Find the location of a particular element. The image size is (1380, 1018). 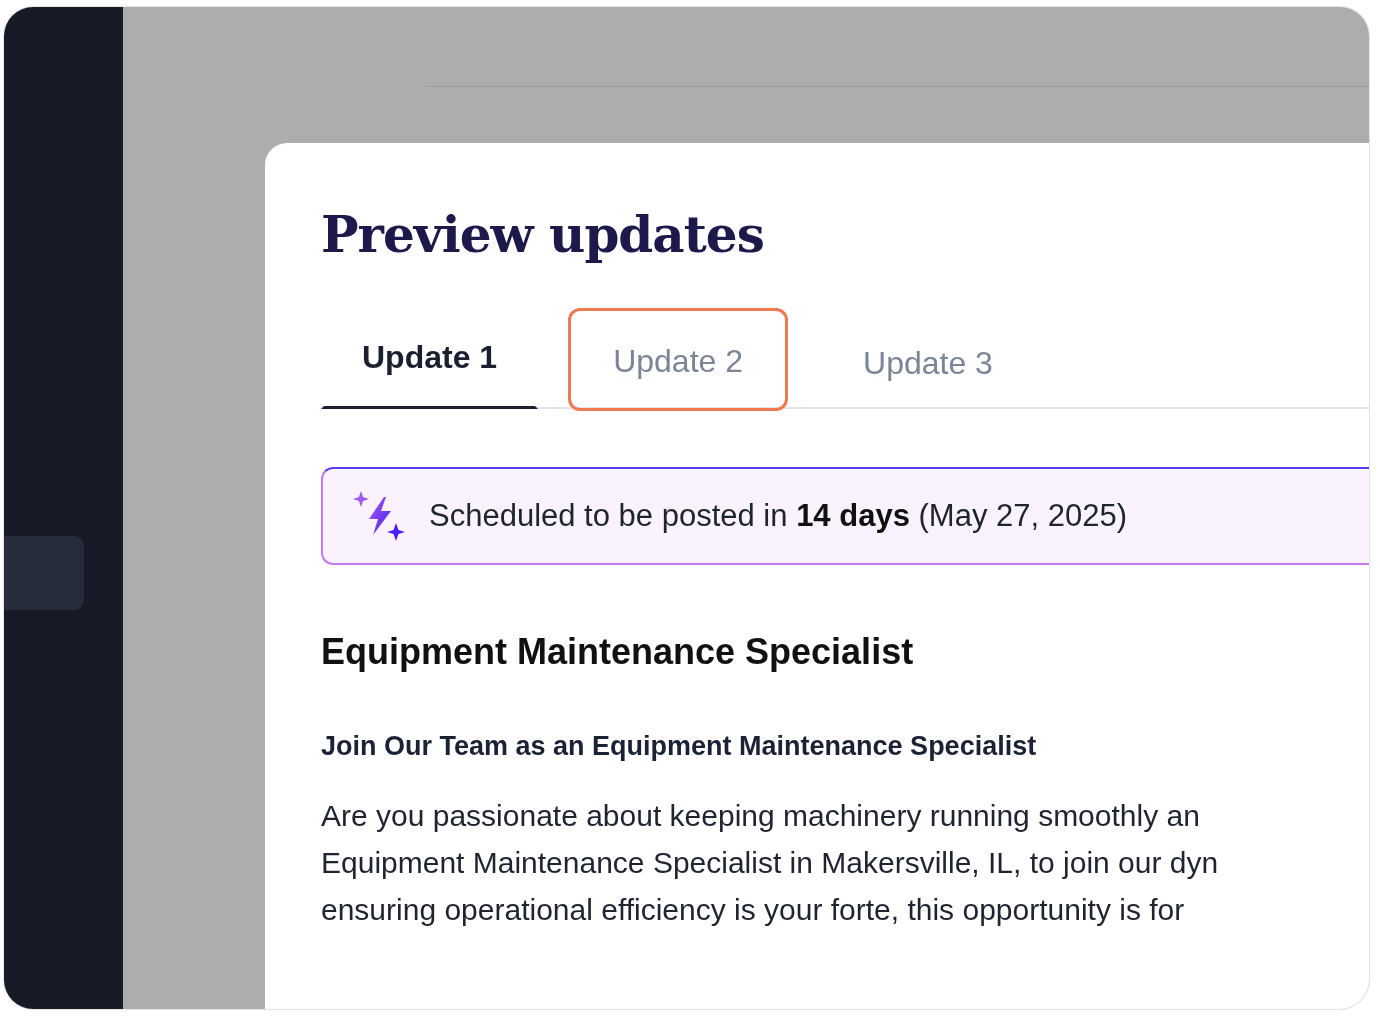

dialog-title: Preview updates is located at coordinates (543, 234).